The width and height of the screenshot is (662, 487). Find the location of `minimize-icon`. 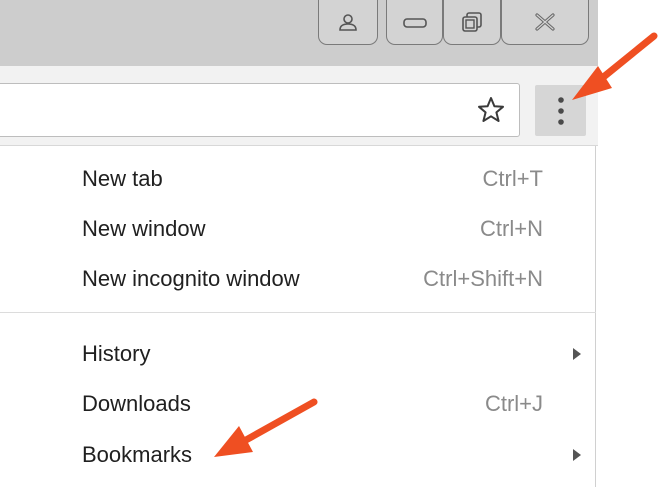

minimize-icon is located at coordinates (414, 23).